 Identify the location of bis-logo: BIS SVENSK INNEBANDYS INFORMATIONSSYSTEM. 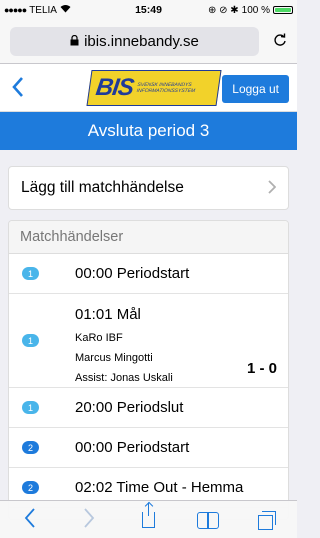
(154, 88).